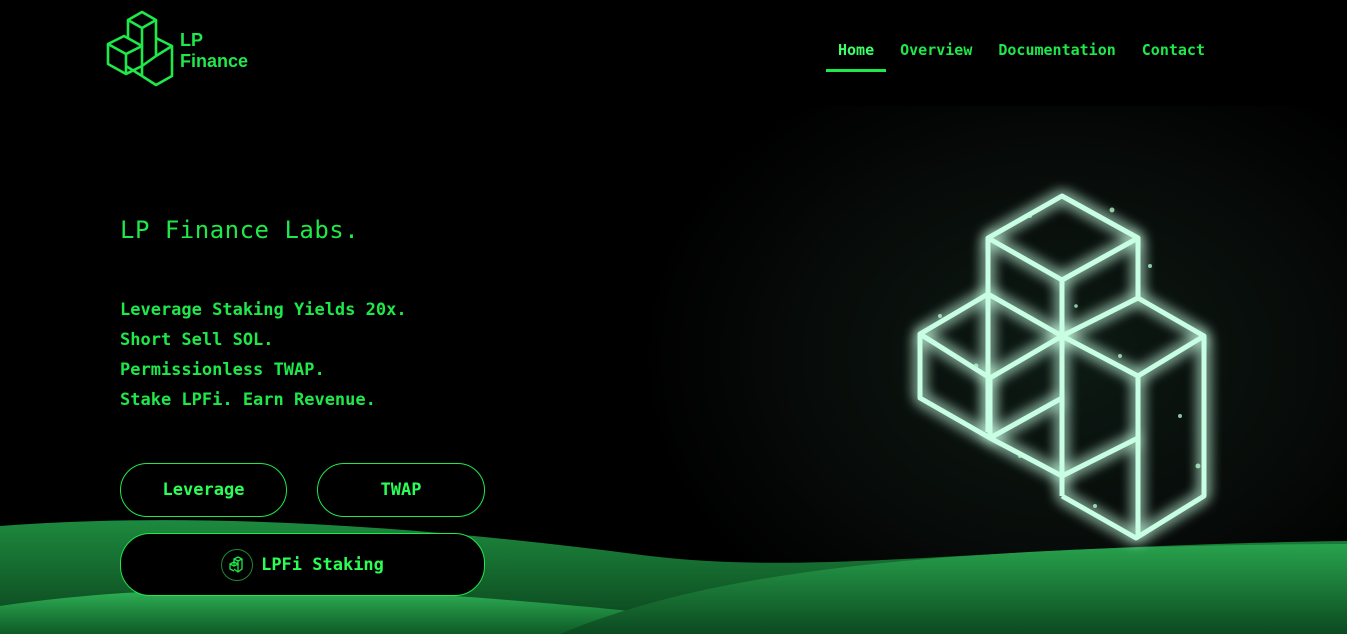 The height and width of the screenshot is (634, 1347). What do you see at coordinates (248, 400) in the screenshot?
I see `tagline-stake-lpfi: Stake LPFi. Earn Revenue.` at bounding box center [248, 400].